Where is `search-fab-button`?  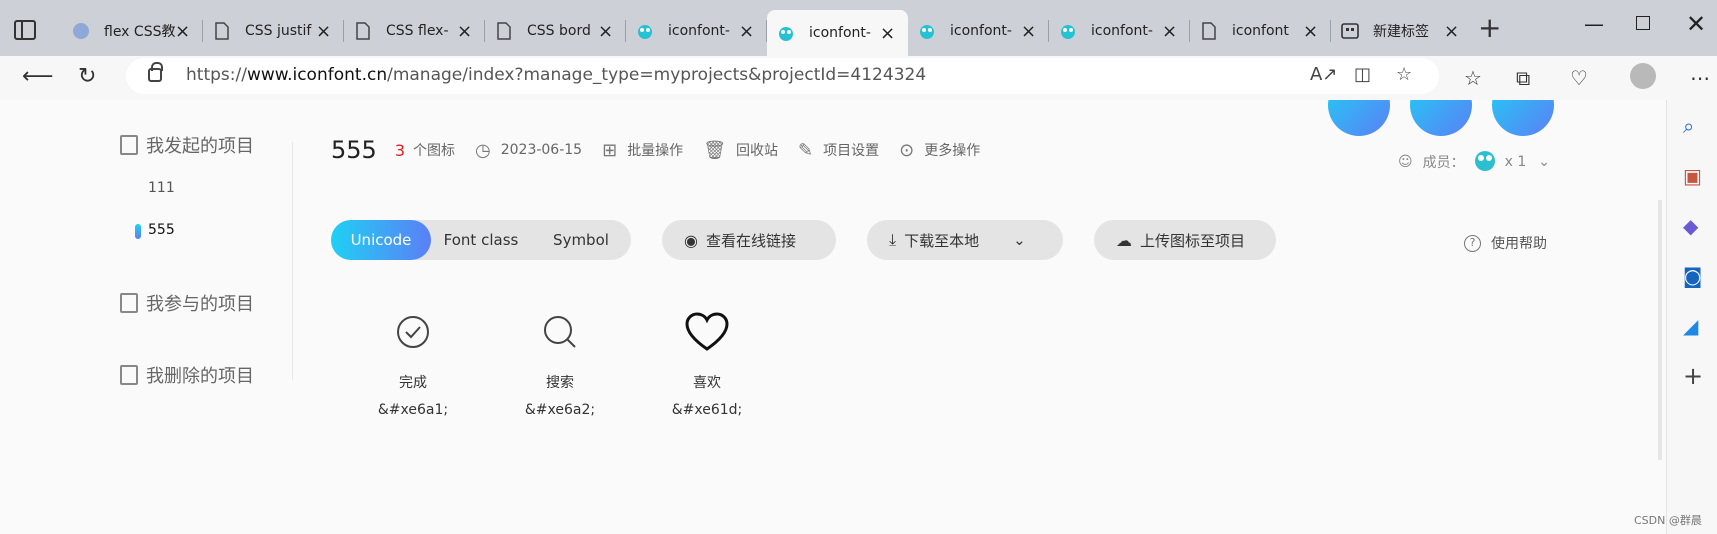 search-fab-button is located at coordinates (1359, 118).